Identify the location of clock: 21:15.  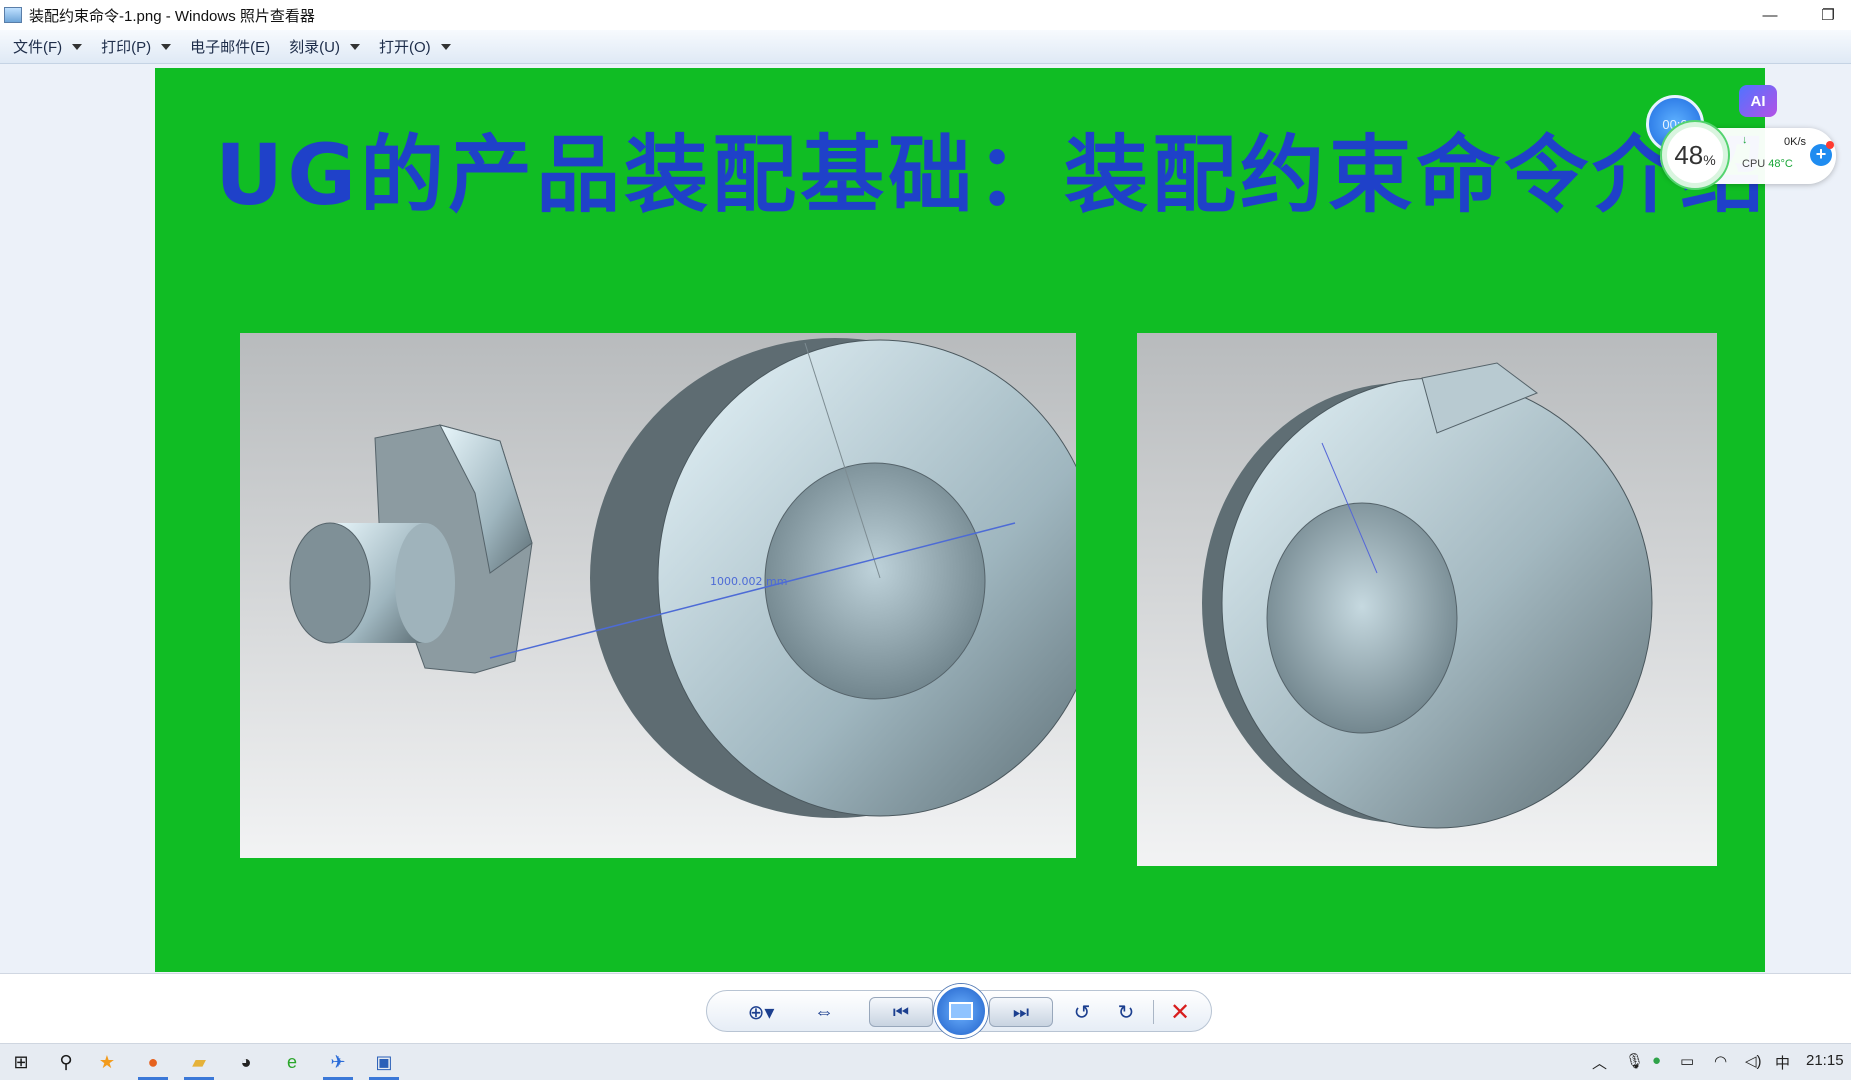
(1825, 1060).